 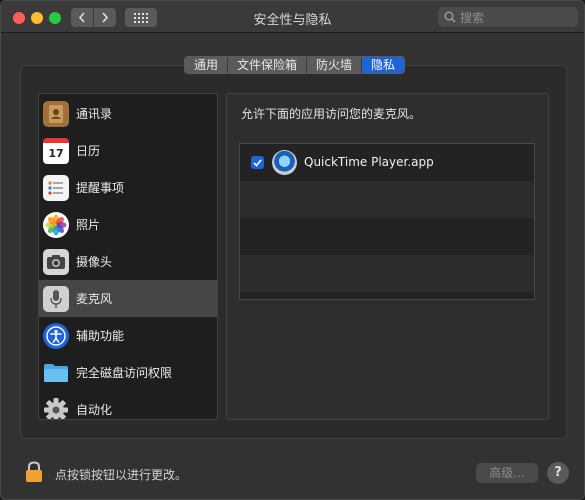 What do you see at coordinates (128, 261) in the screenshot?
I see `category-camera: 摄像头` at bounding box center [128, 261].